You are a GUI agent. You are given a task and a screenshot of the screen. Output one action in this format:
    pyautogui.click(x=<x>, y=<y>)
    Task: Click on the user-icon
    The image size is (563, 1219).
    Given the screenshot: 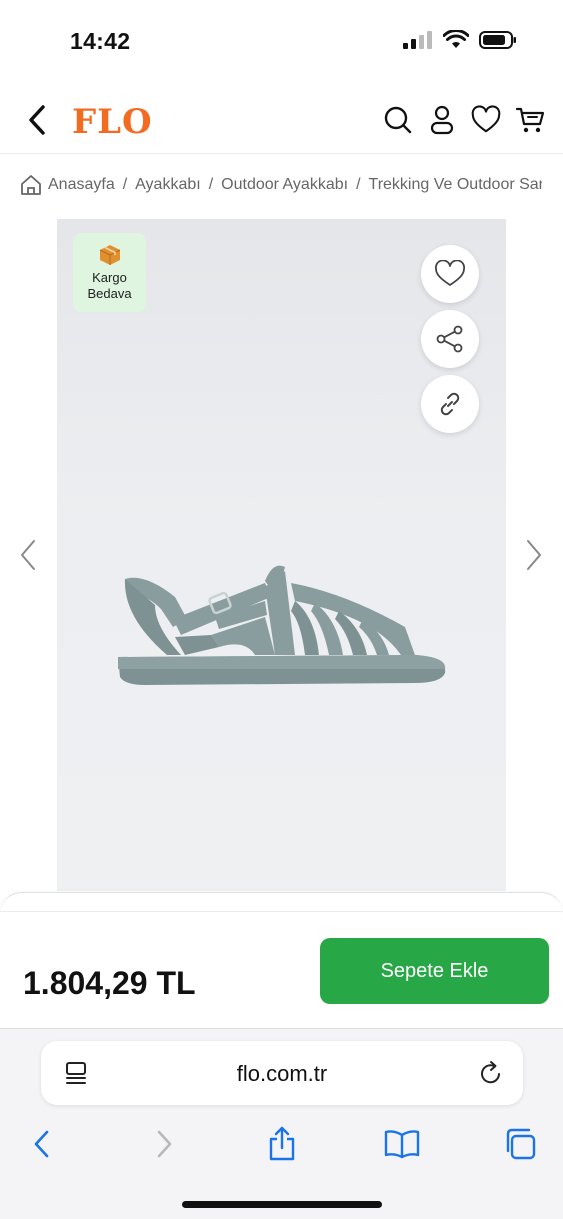 What is the action you would take?
    pyautogui.click(x=442, y=120)
    